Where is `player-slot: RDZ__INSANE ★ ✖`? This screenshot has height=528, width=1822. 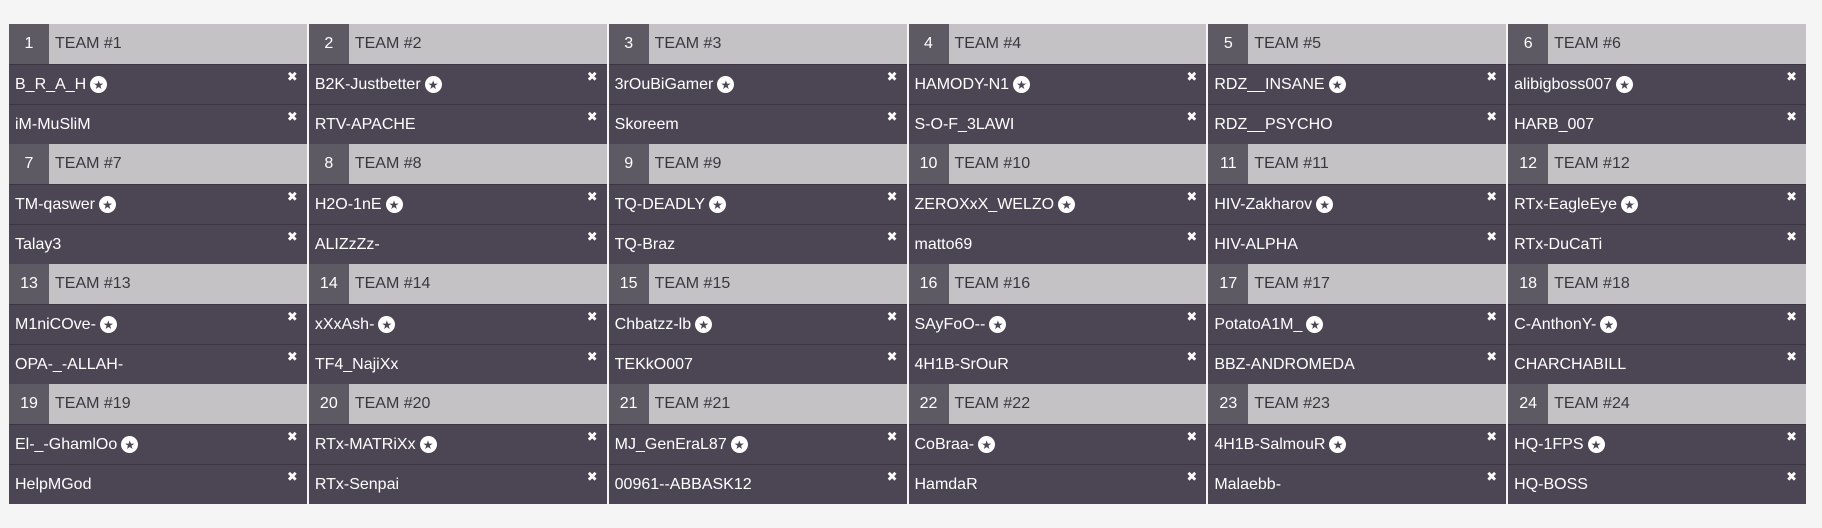
player-slot: RDZ__INSANE ★ ✖ is located at coordinates (1357, 84).